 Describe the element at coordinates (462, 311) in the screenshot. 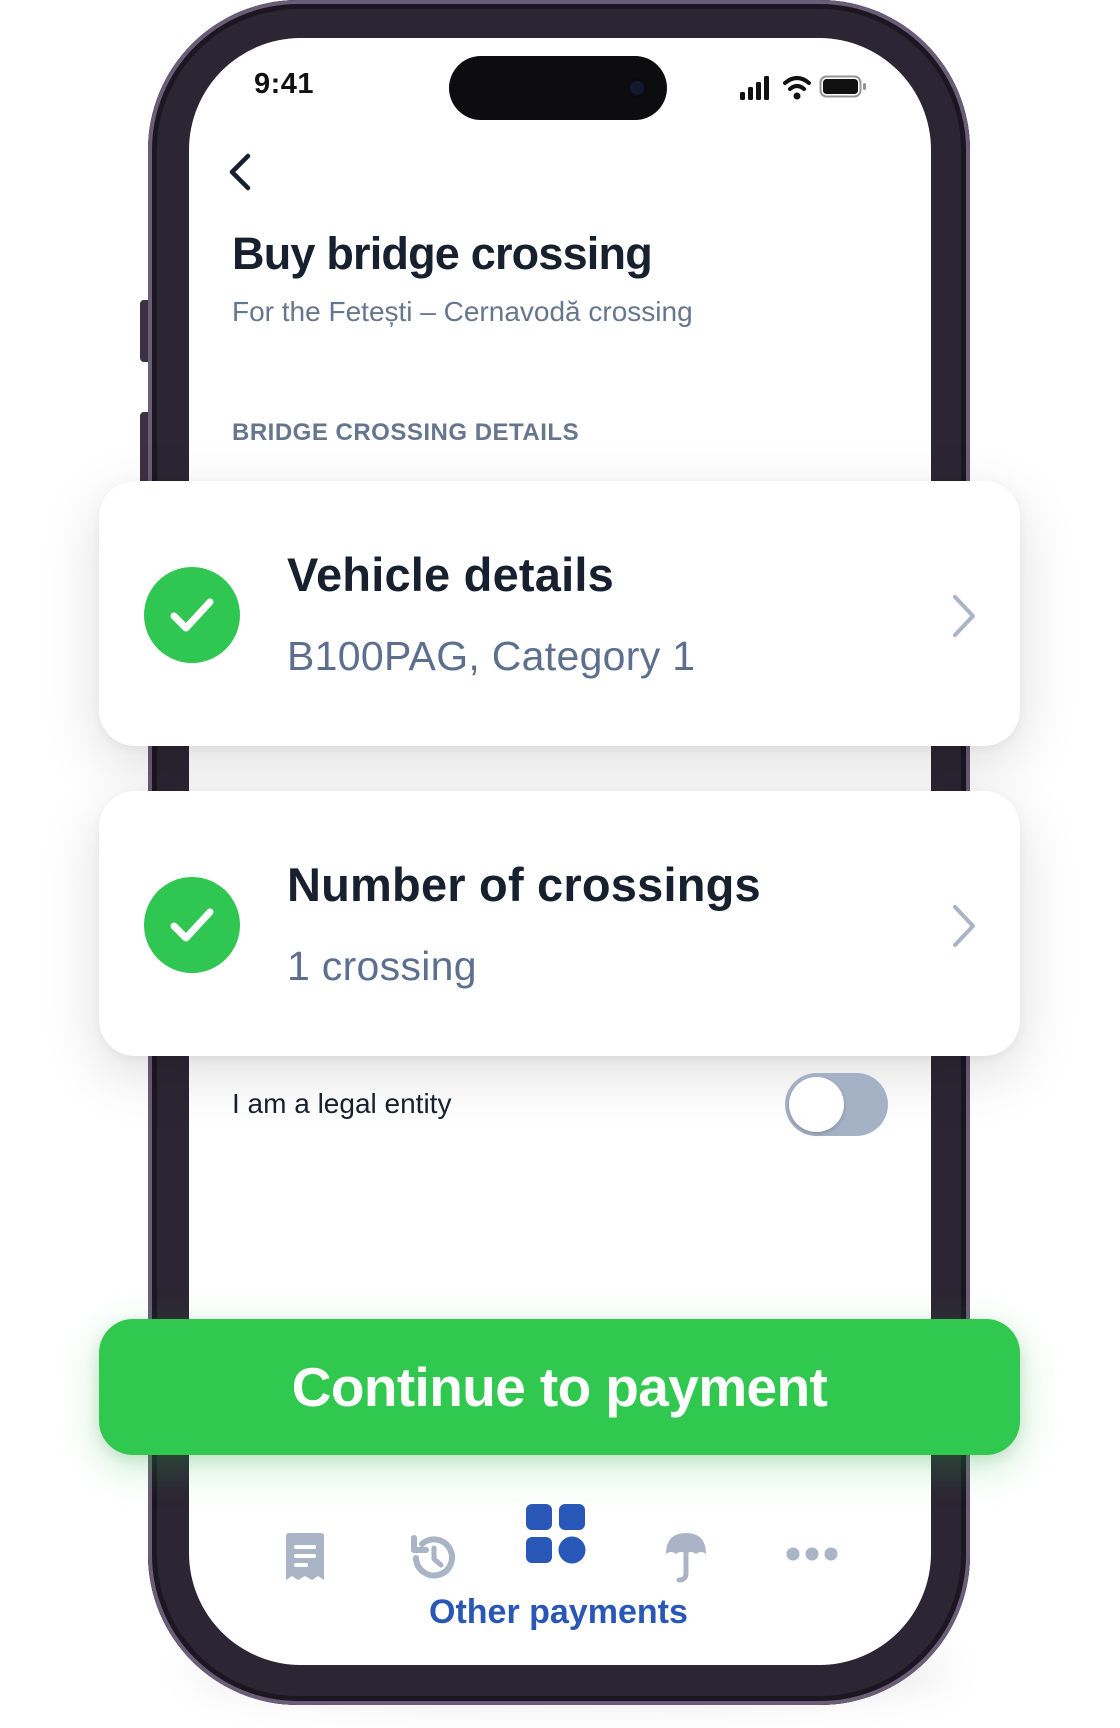

I see `page-subtitle: For the Fetești – Cernavodă crossing` at that location.